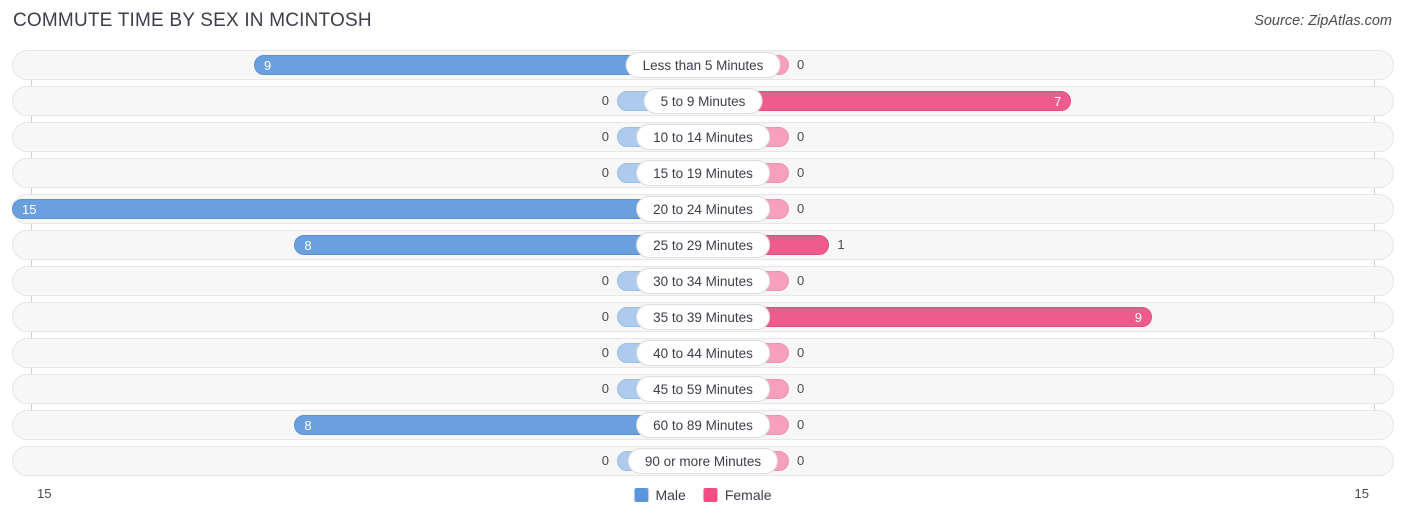 The image size is (1406, 523). I want to click on category-label: 40 to 44 Minutes, so click(703, 353).